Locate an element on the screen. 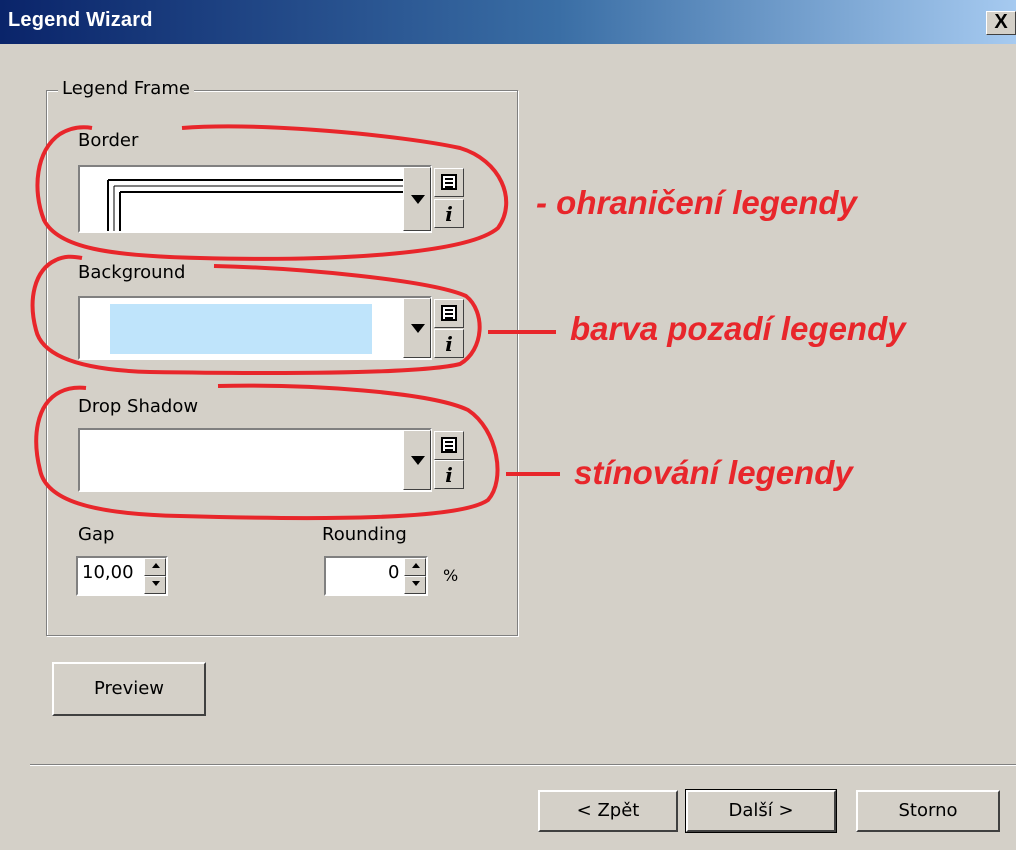 The height and width of the screenshot is (850, 1016). background-label: Background is located at coordinates (132, 272).